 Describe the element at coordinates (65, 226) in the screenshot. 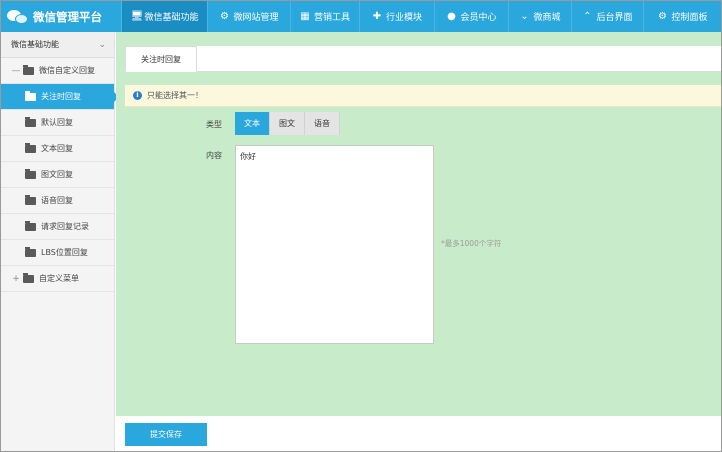

I see `sidebar-item-label: 请求回复记录` at that location.